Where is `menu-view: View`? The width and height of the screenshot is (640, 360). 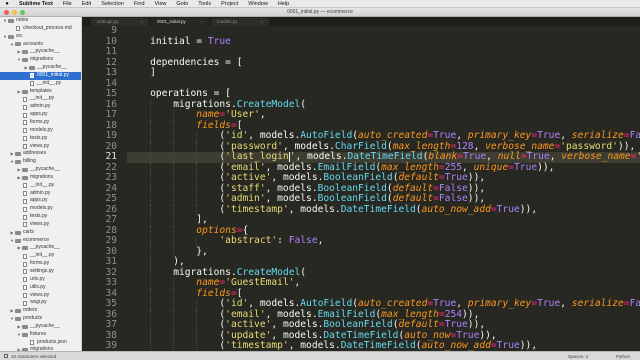
menu-view: View is located at coordinates (161, 4).